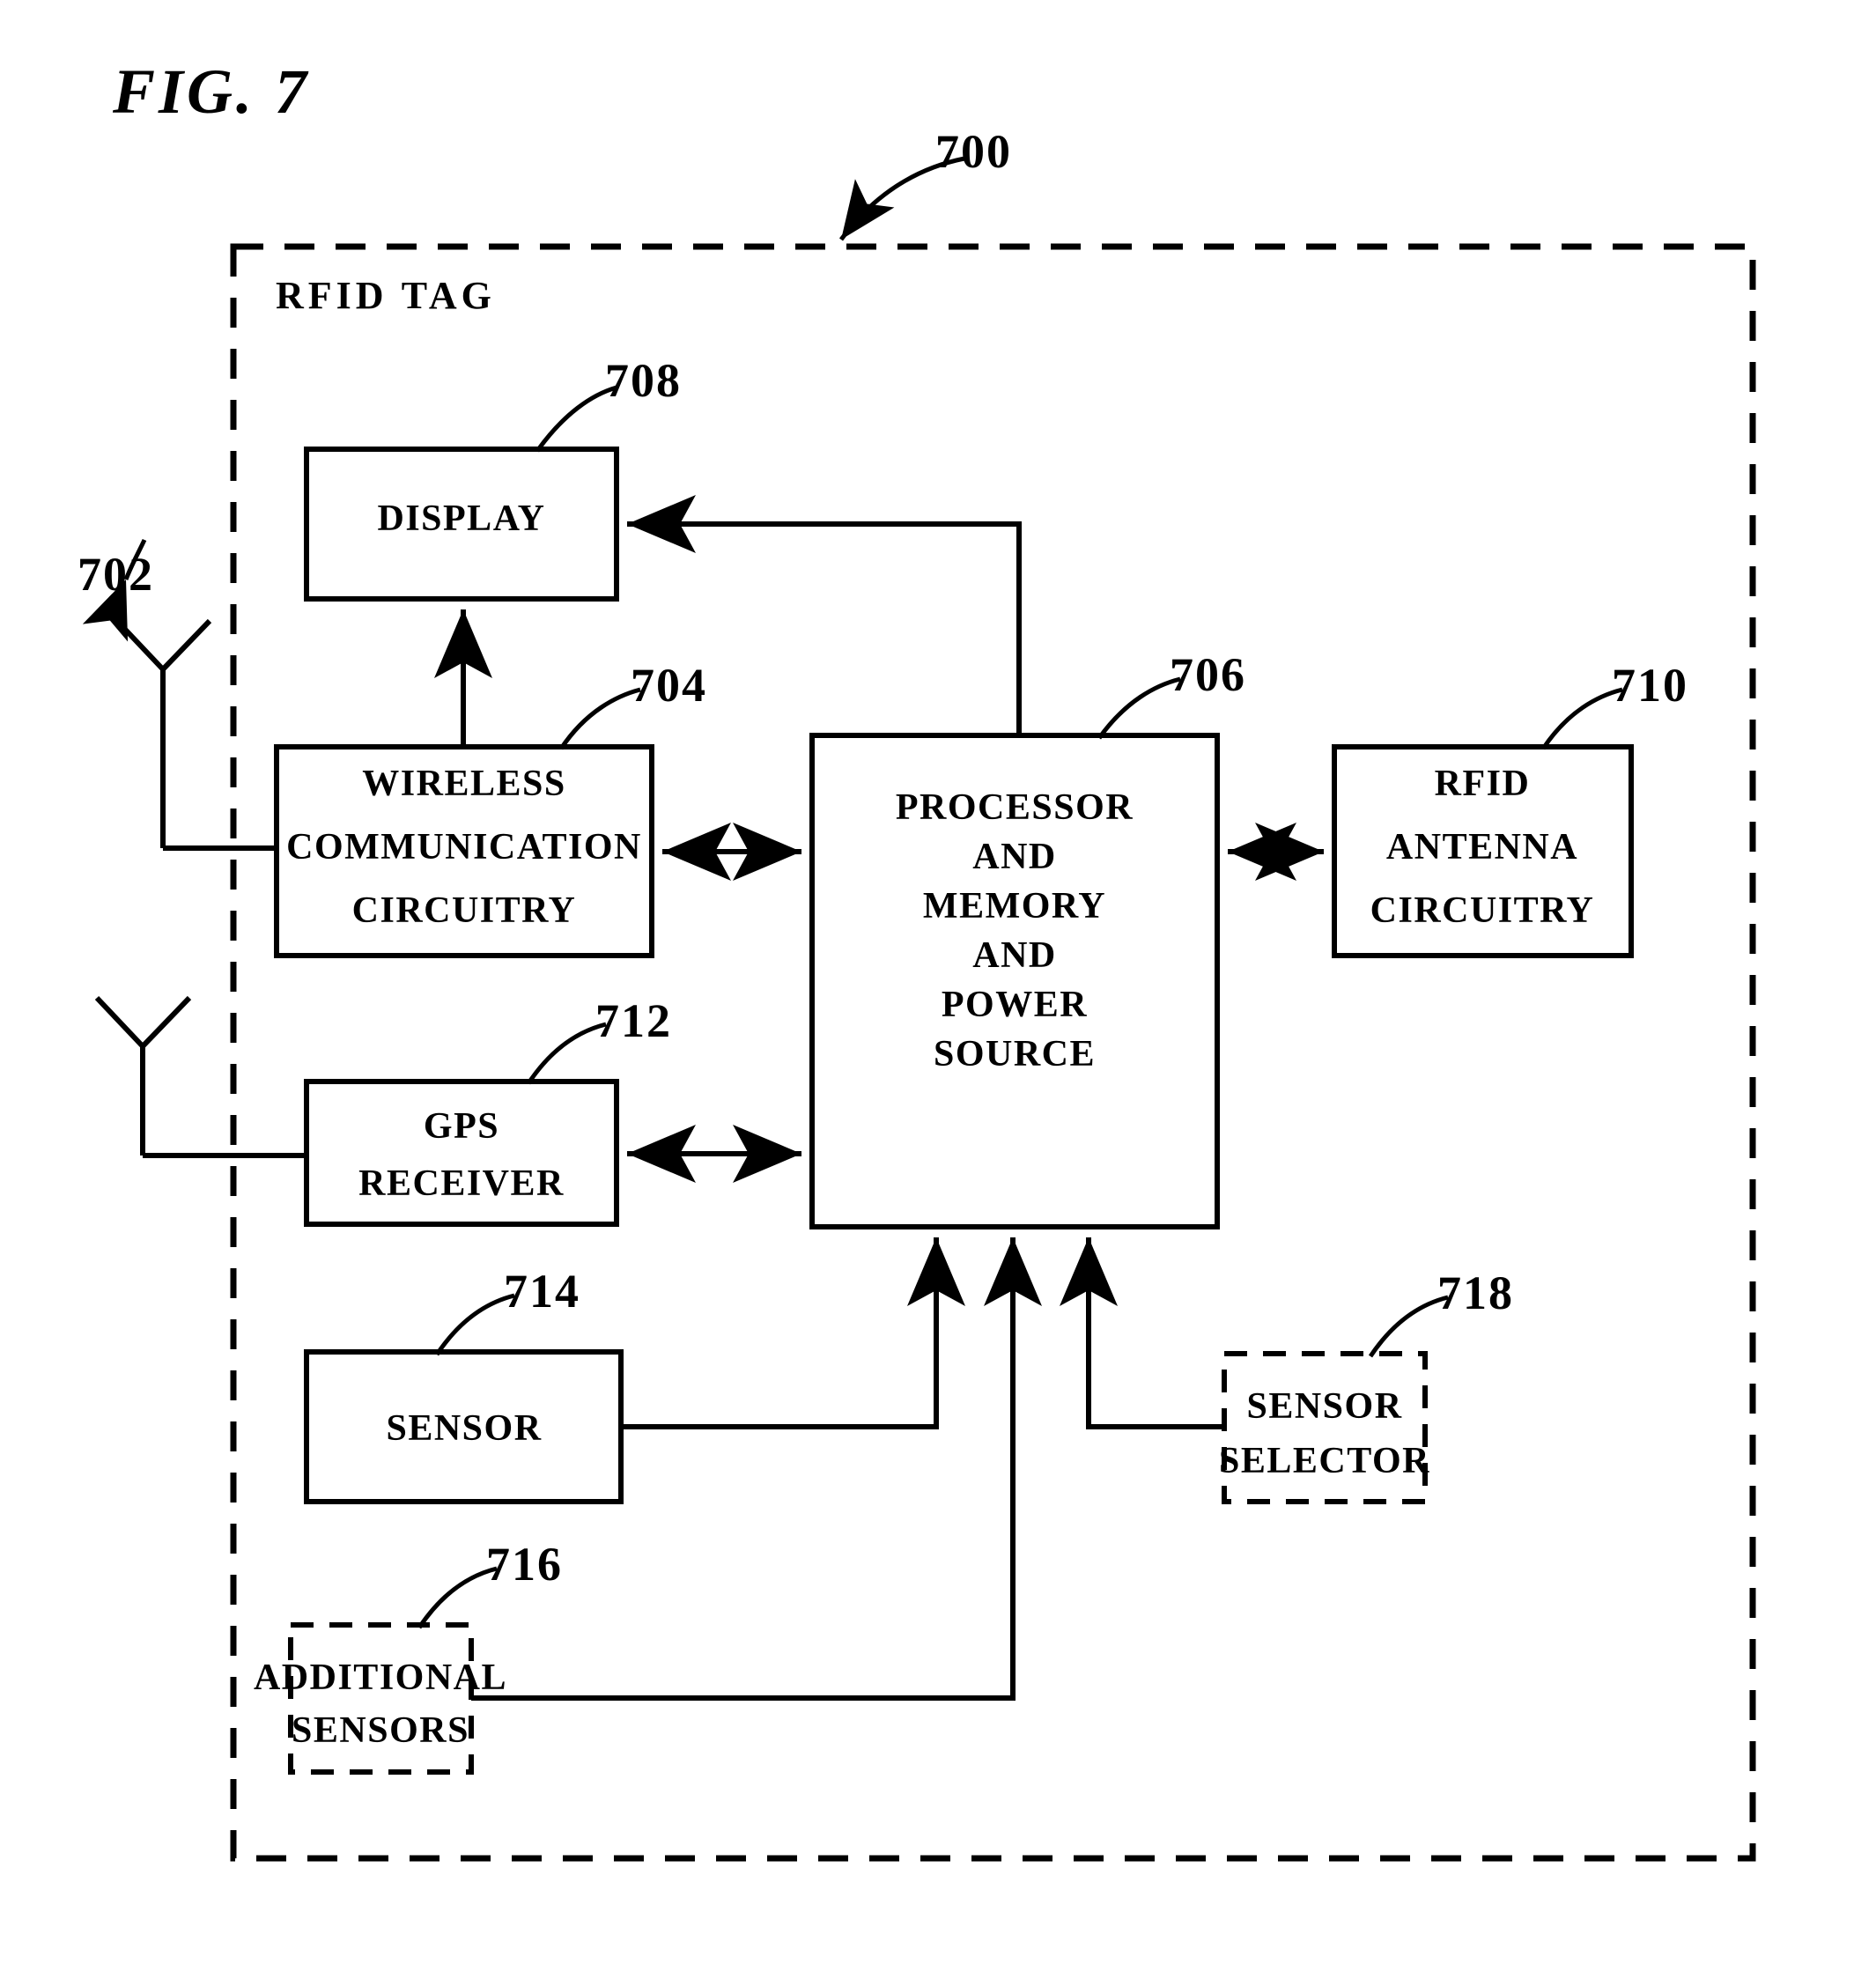 The image size is (1876, 1964). I want to click on gps-line-2: RECEIVER, so click(462, 1184).